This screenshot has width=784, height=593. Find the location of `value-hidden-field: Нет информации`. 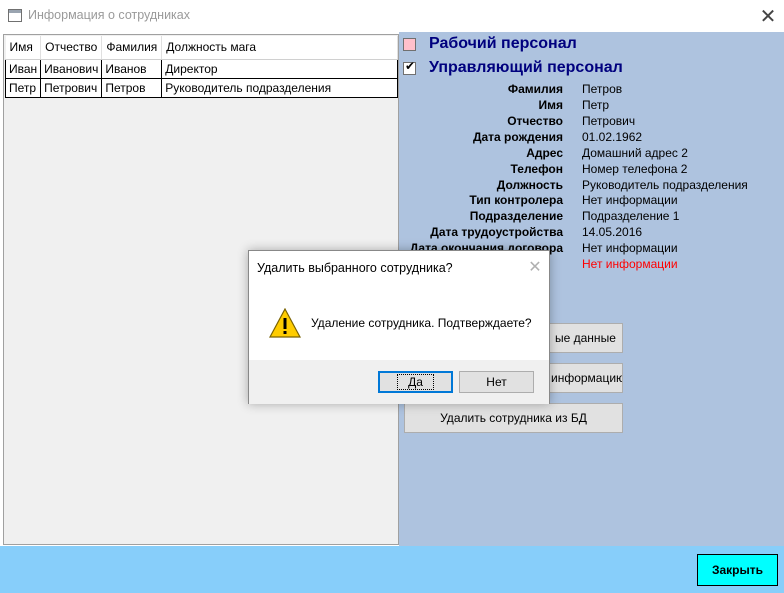

value-hidden-field: Нет информации is located at coordinates (630, 264).